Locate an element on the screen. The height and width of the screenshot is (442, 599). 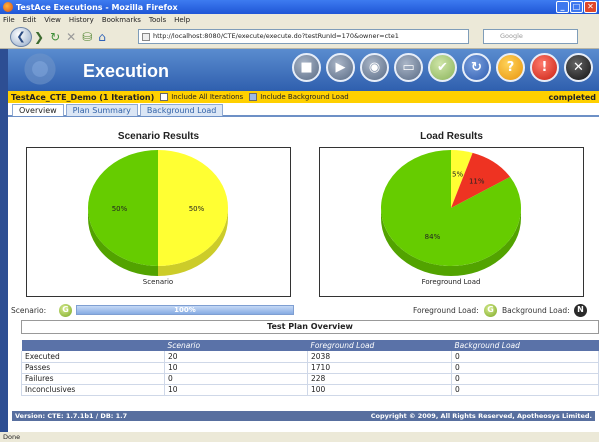
tab-plan-summary: Plan Summary is located at coordinates (101, 110).